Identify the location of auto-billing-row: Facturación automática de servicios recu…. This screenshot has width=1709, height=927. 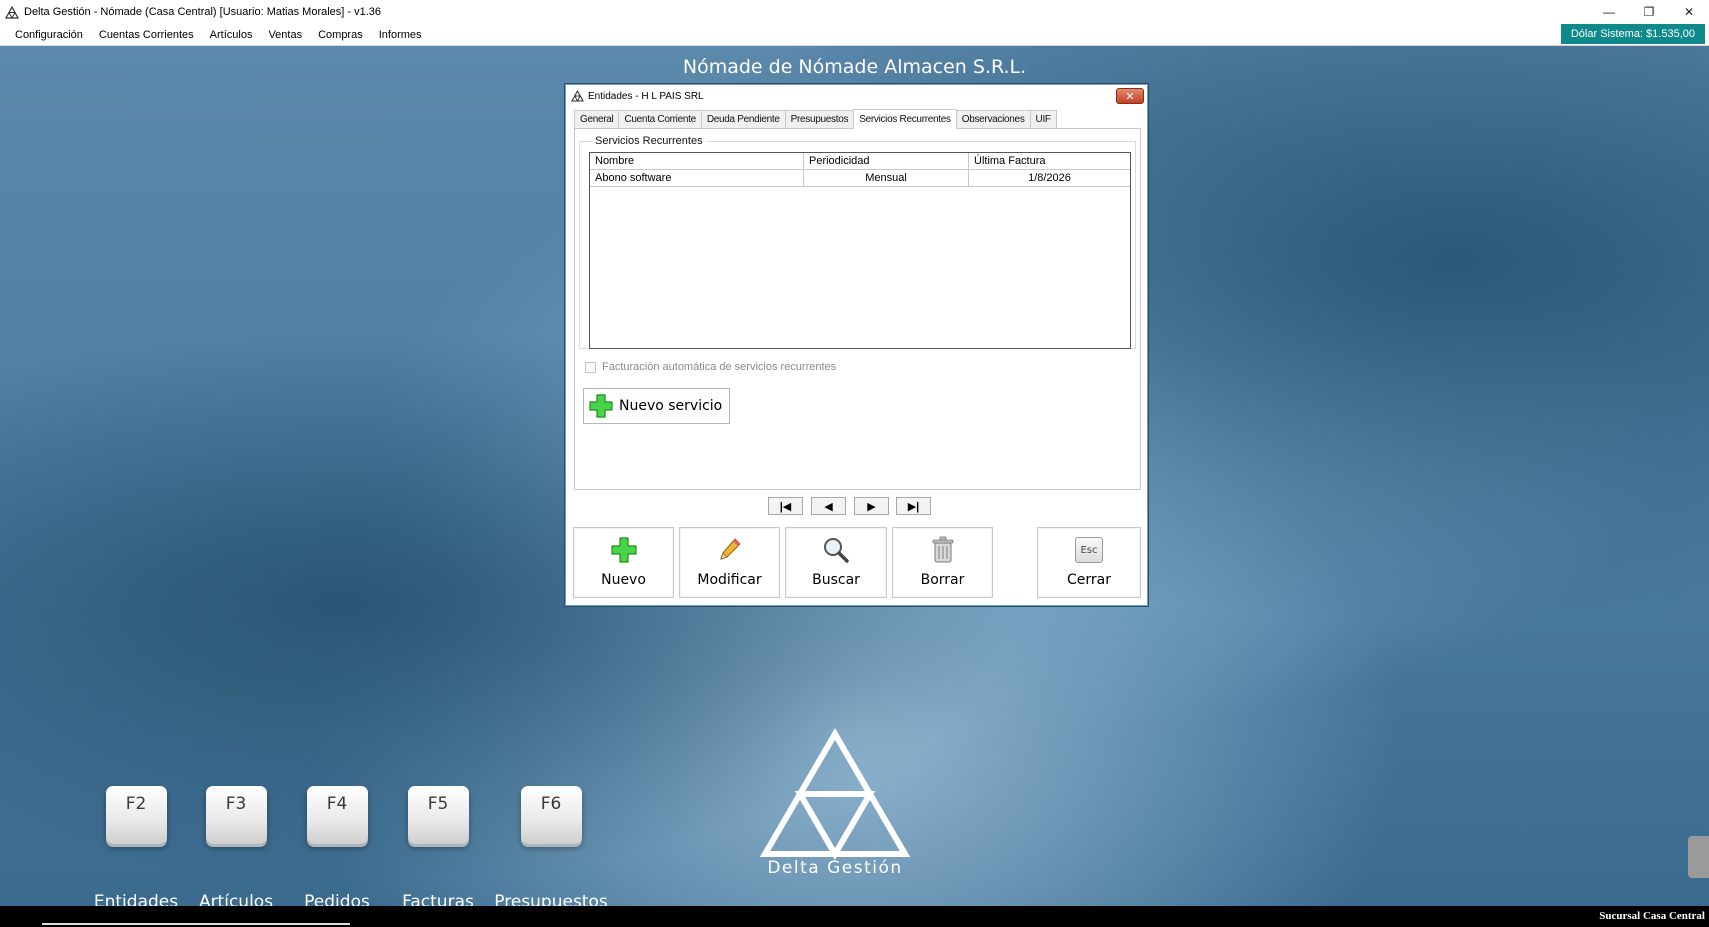
(710, 367).